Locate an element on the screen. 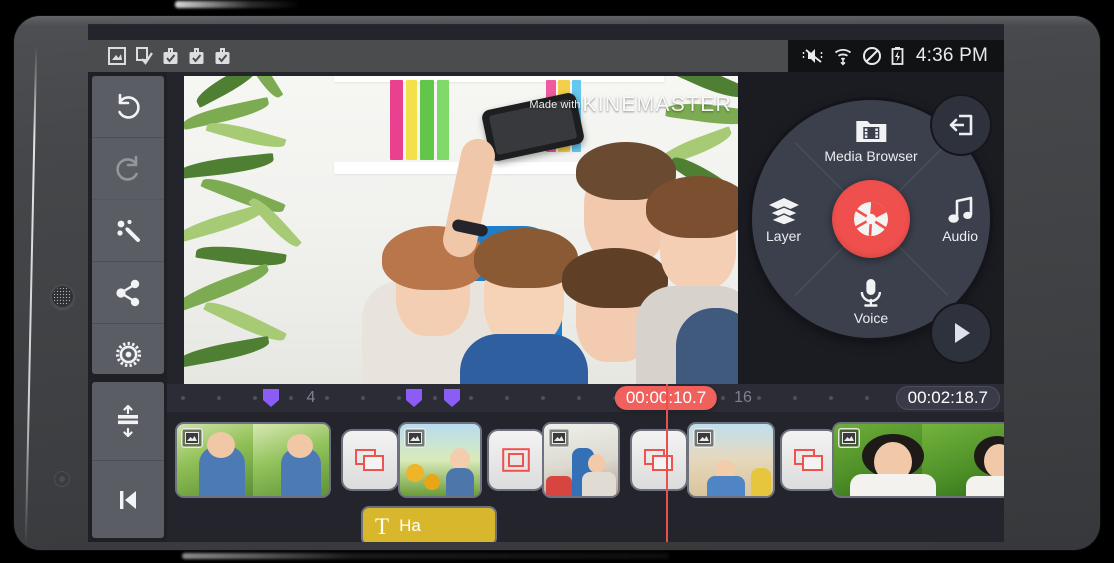  voice-label: Voice is located at coordinates (871, 318).